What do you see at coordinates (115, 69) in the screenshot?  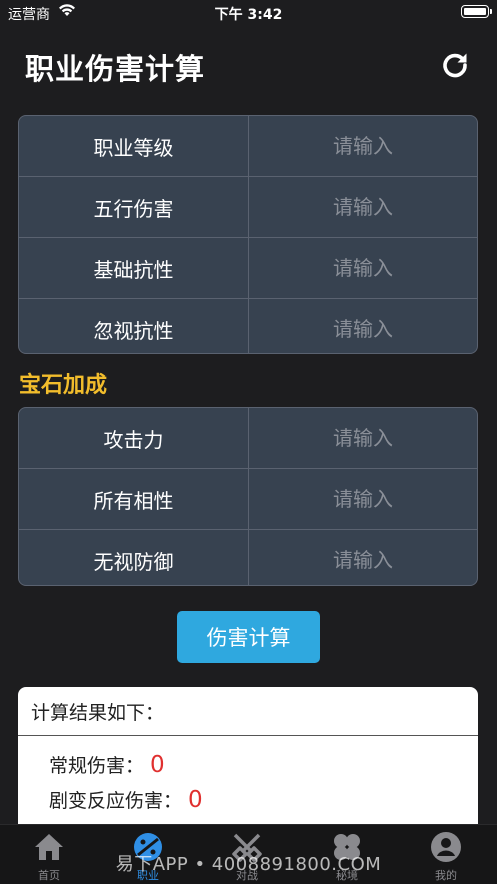 I see `page-title: 职业伤害计算` at bounding box center [115, 69].